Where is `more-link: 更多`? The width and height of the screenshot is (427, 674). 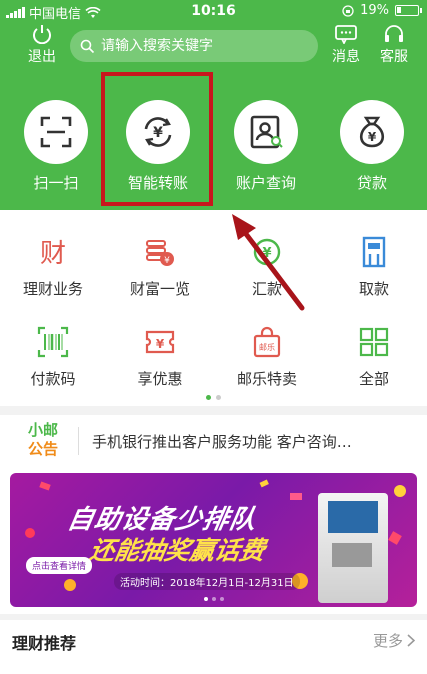
more-link: 更多 is located at coordinates (394, 640).